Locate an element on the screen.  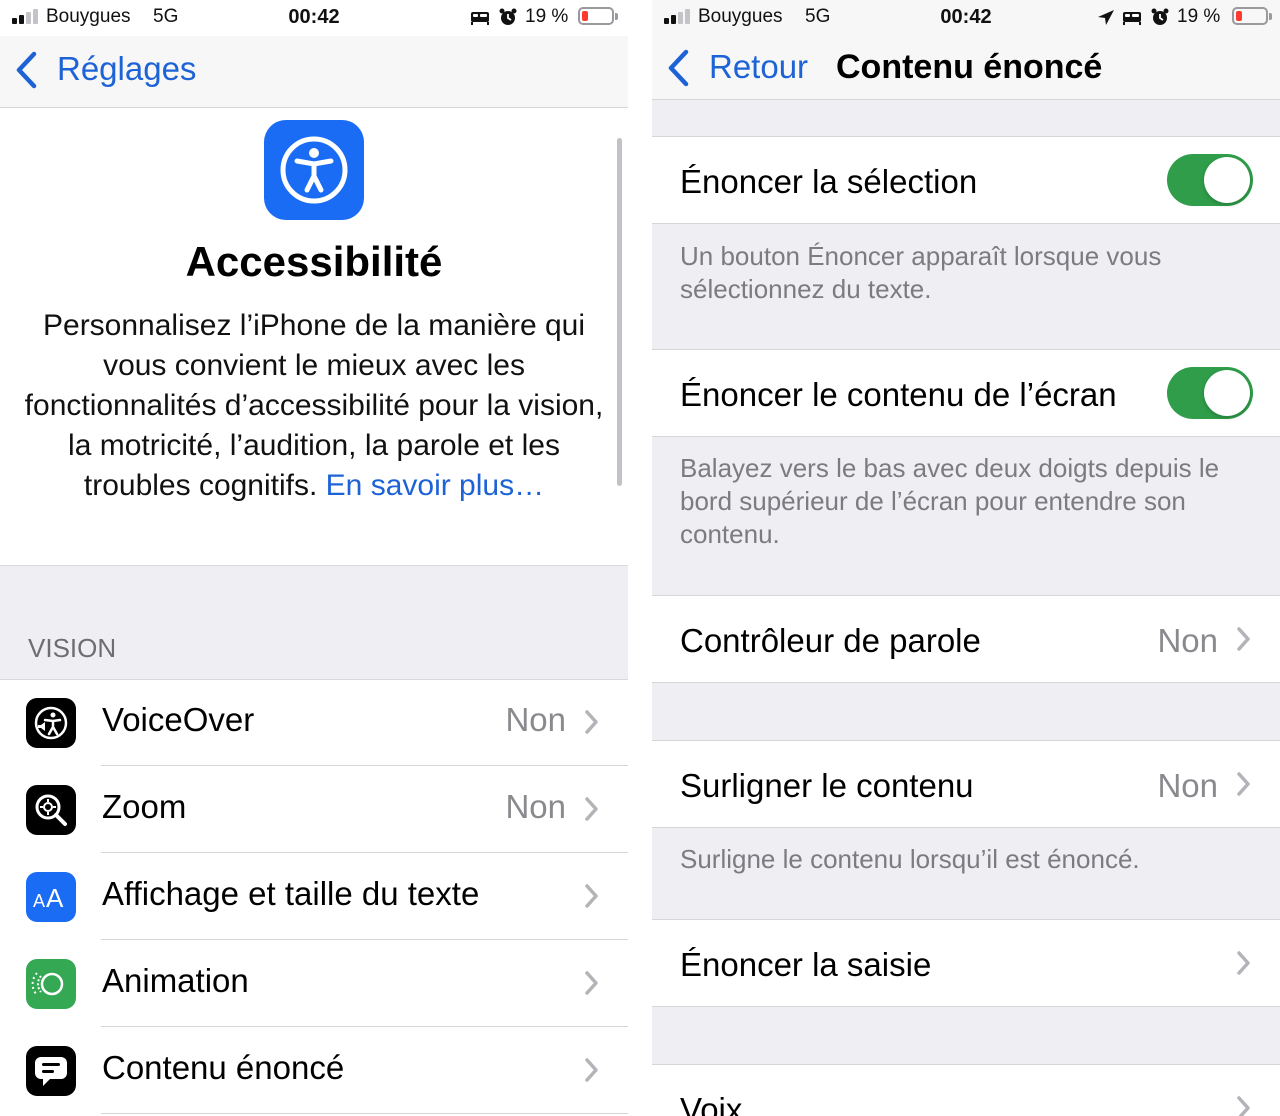
list-item-label: Animation is located at coordinates (175, 980).